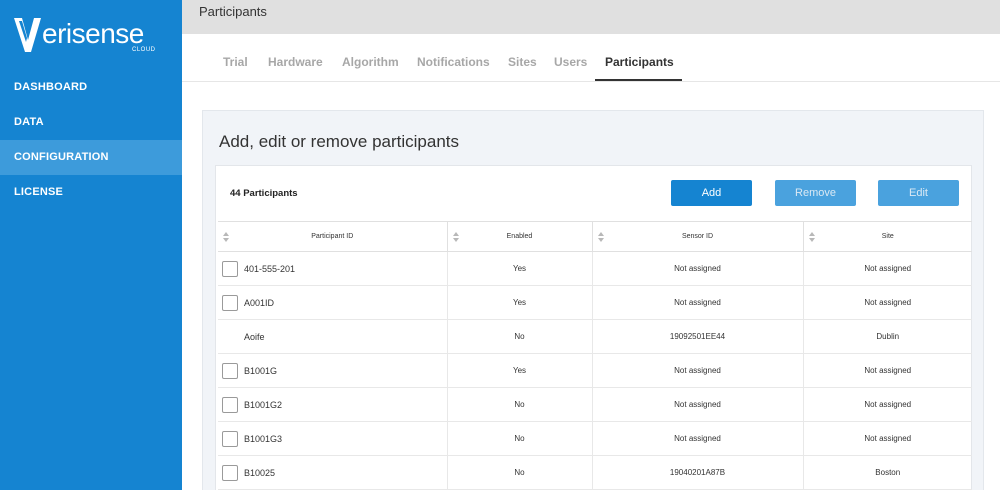  I want to click on sensor-id-cell: 19040201A87B, so click(698, 472).